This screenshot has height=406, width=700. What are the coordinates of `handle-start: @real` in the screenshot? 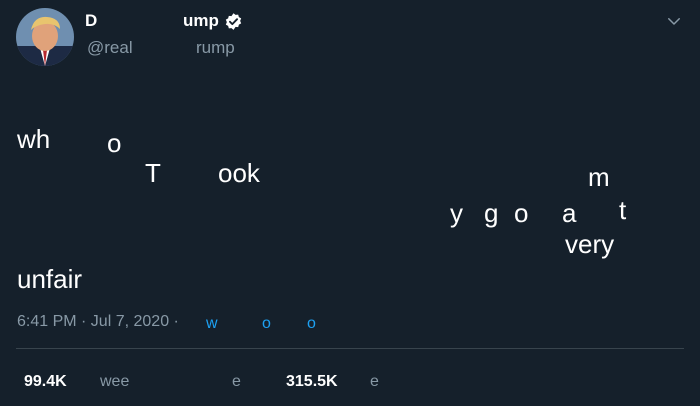 It's located at (110, 47).